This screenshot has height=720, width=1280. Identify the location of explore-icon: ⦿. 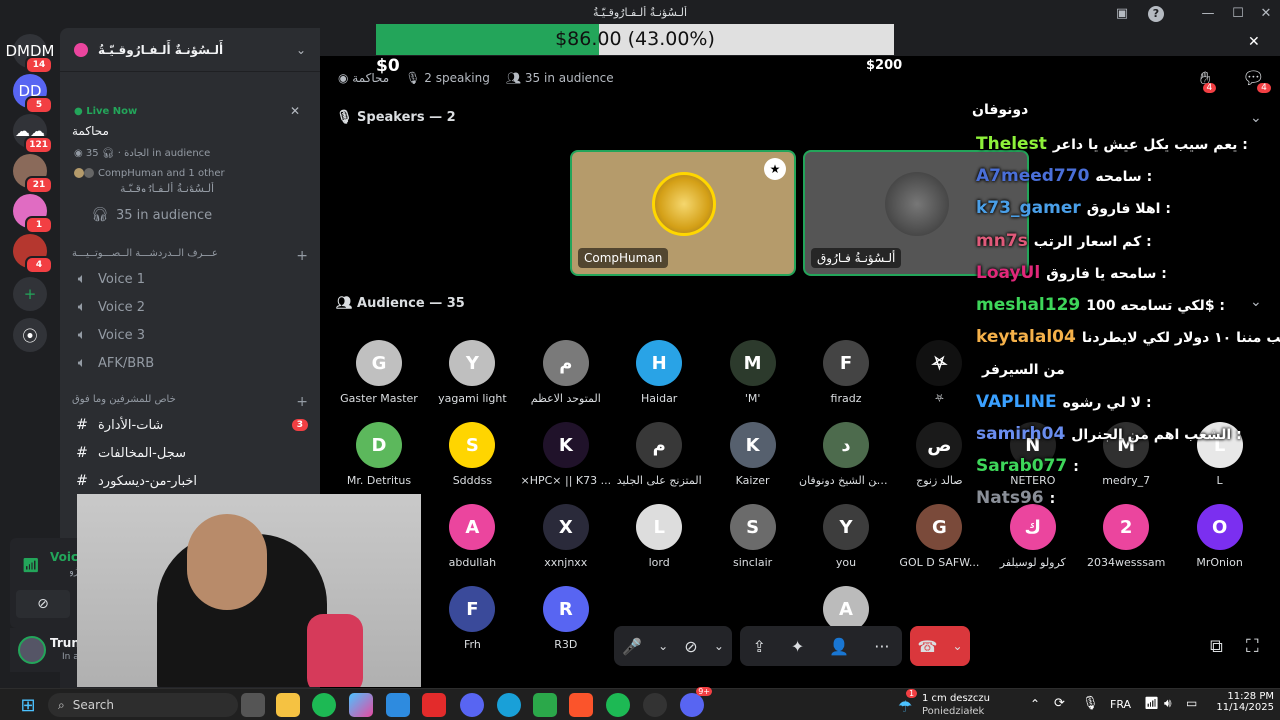
(30, 335).